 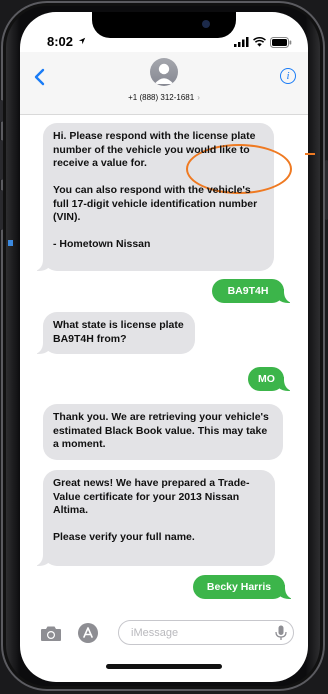 What do you see at coordinates (164, 25) in the screenshot?
I see `notch` at bounding box center [164, 25].